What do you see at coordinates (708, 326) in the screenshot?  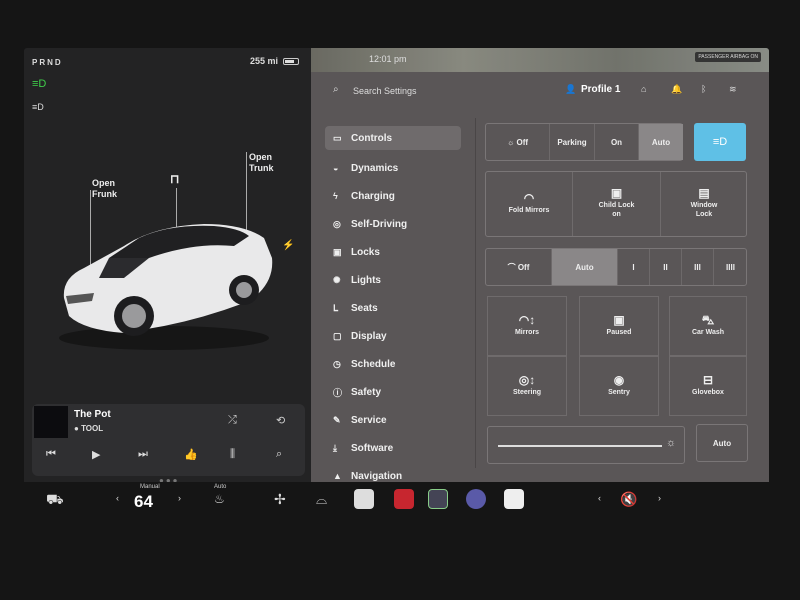 I see `car-wash-button: ⛍ Car Wash` at bounding box center [708, 326].